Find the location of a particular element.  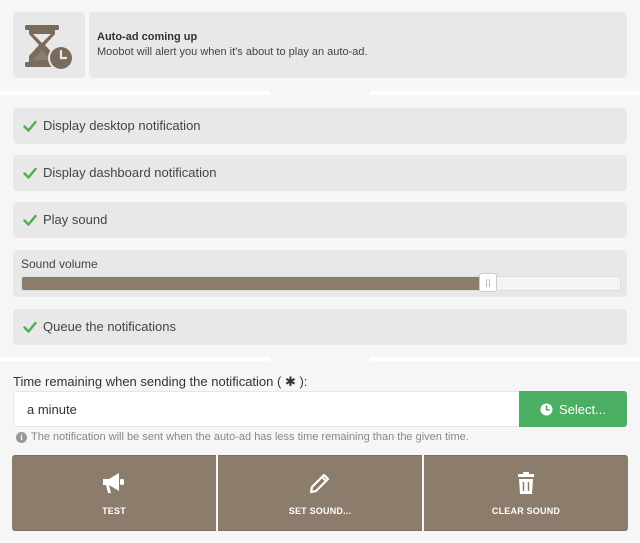

slider-handle is located at coordinates (488, 282).